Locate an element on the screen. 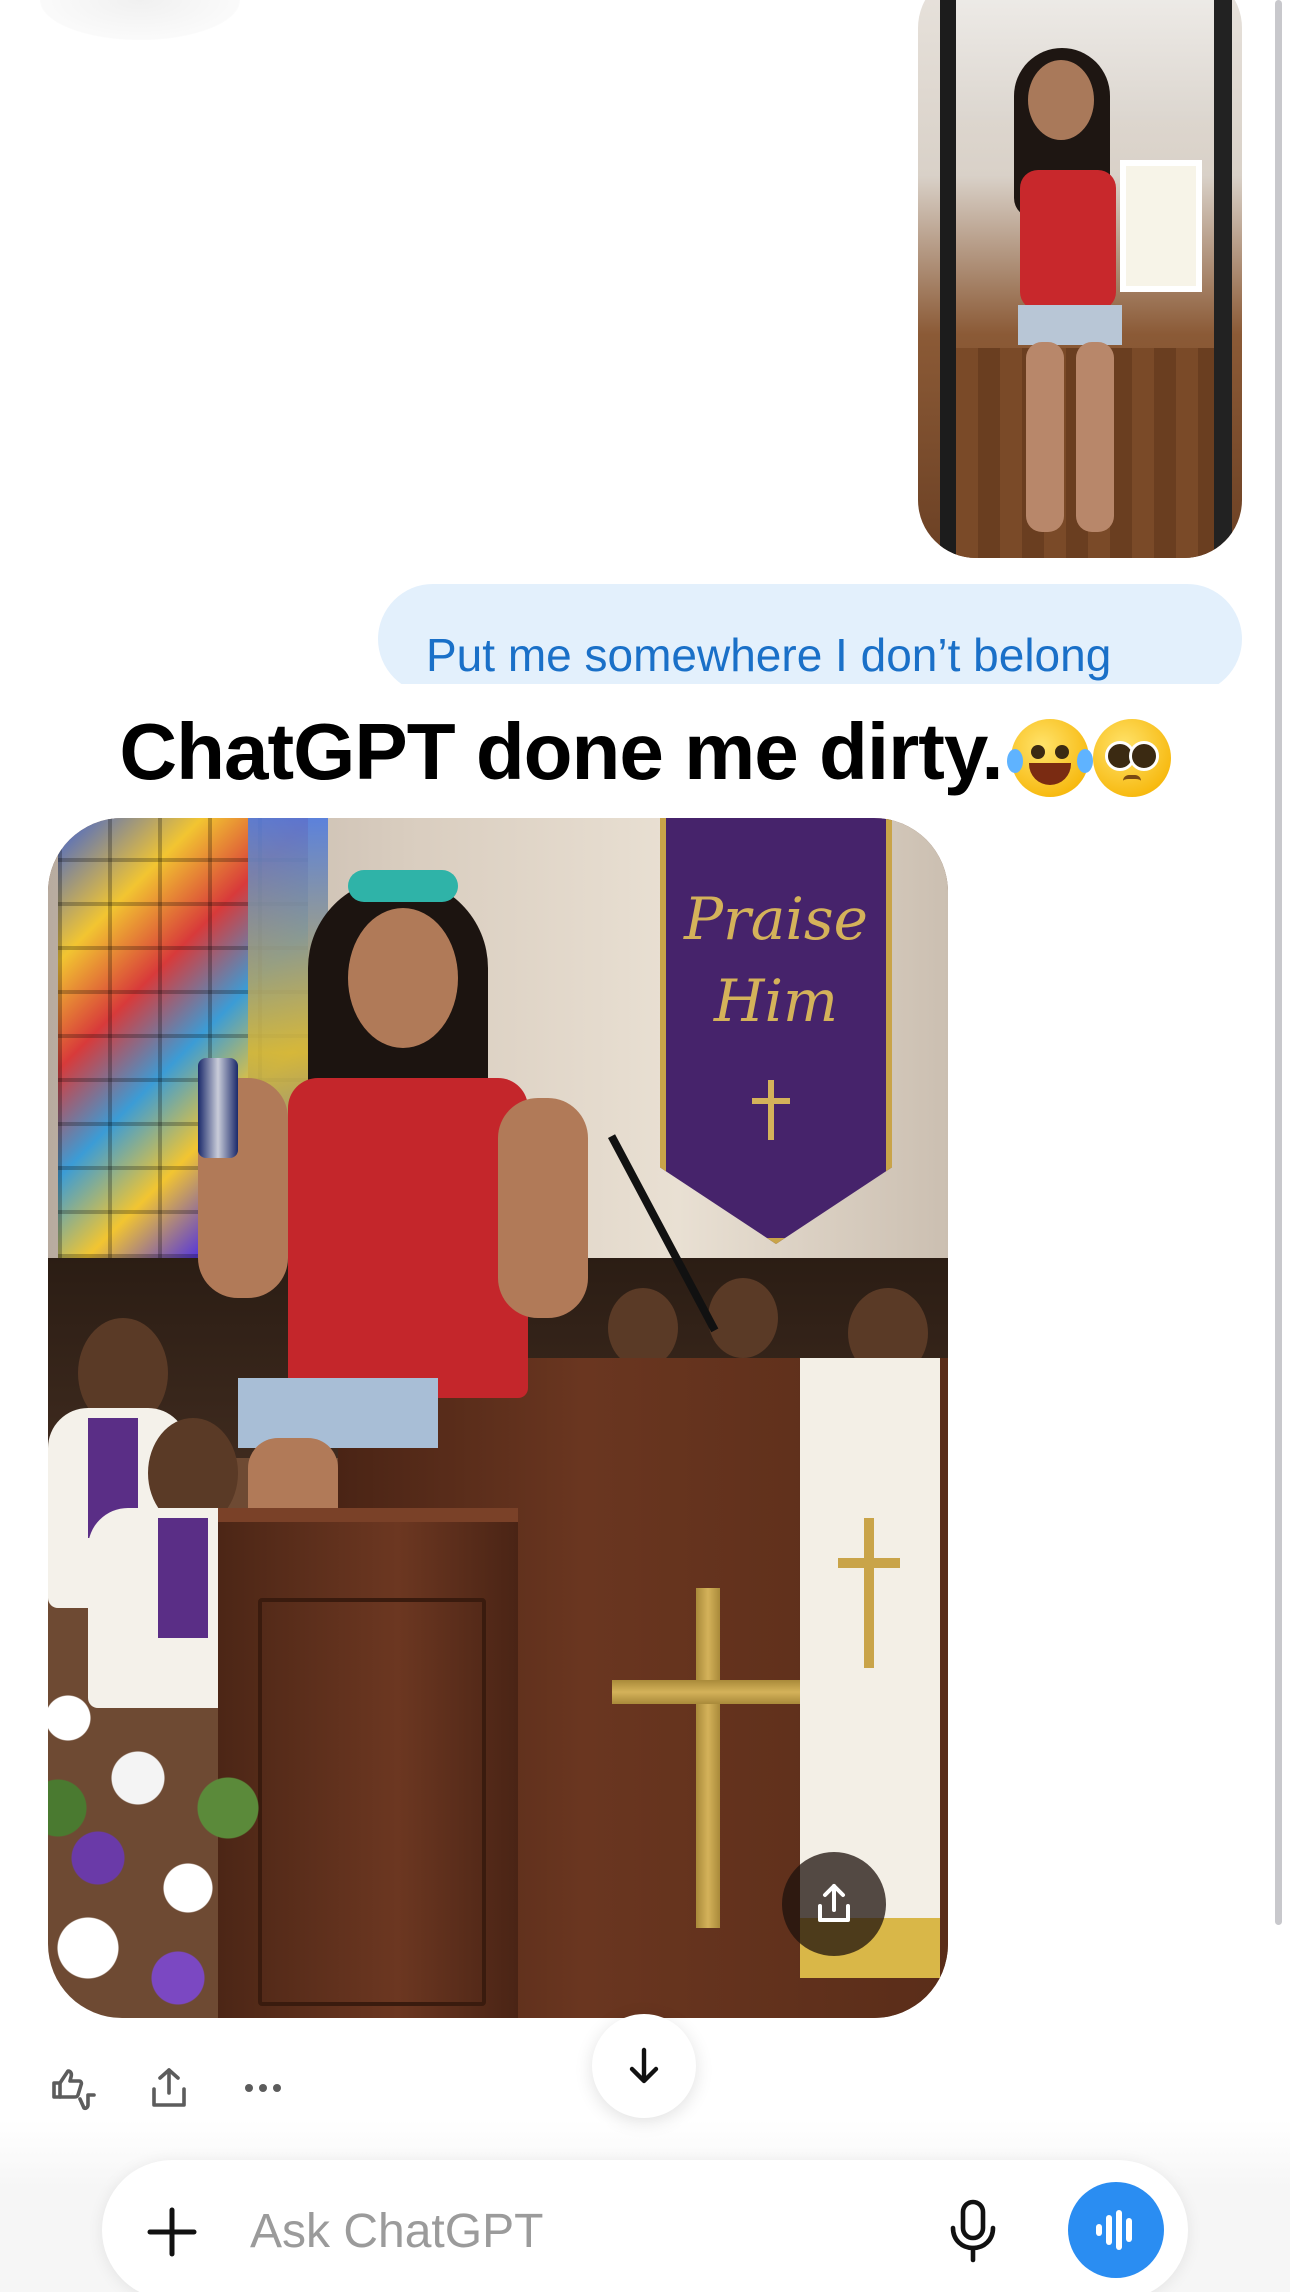 This screenshot has height=2292, width=1290. message-action-row is located at coordinates (169, 2088).